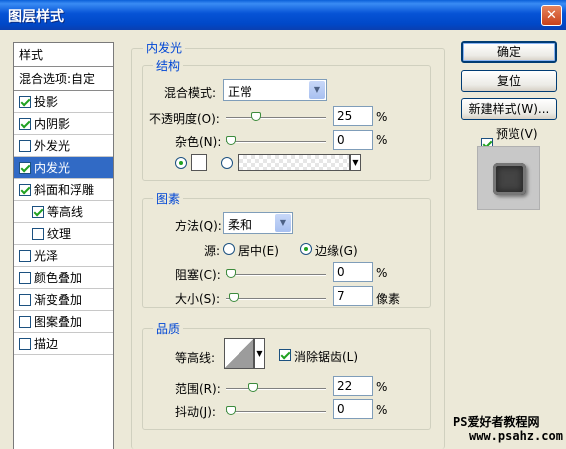 The height and width of the screenshot is (449, 566). I want to click on styles-header: 样式, so click(63, 55).